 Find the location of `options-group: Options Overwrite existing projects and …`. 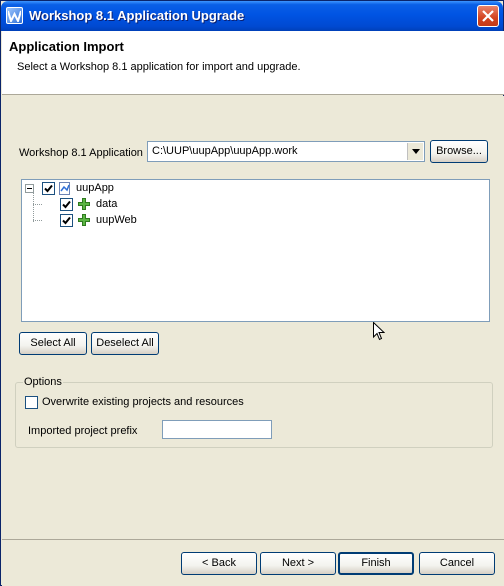

options-group: Options Overwrite existing projects and … is located at coordinates (254, 412).